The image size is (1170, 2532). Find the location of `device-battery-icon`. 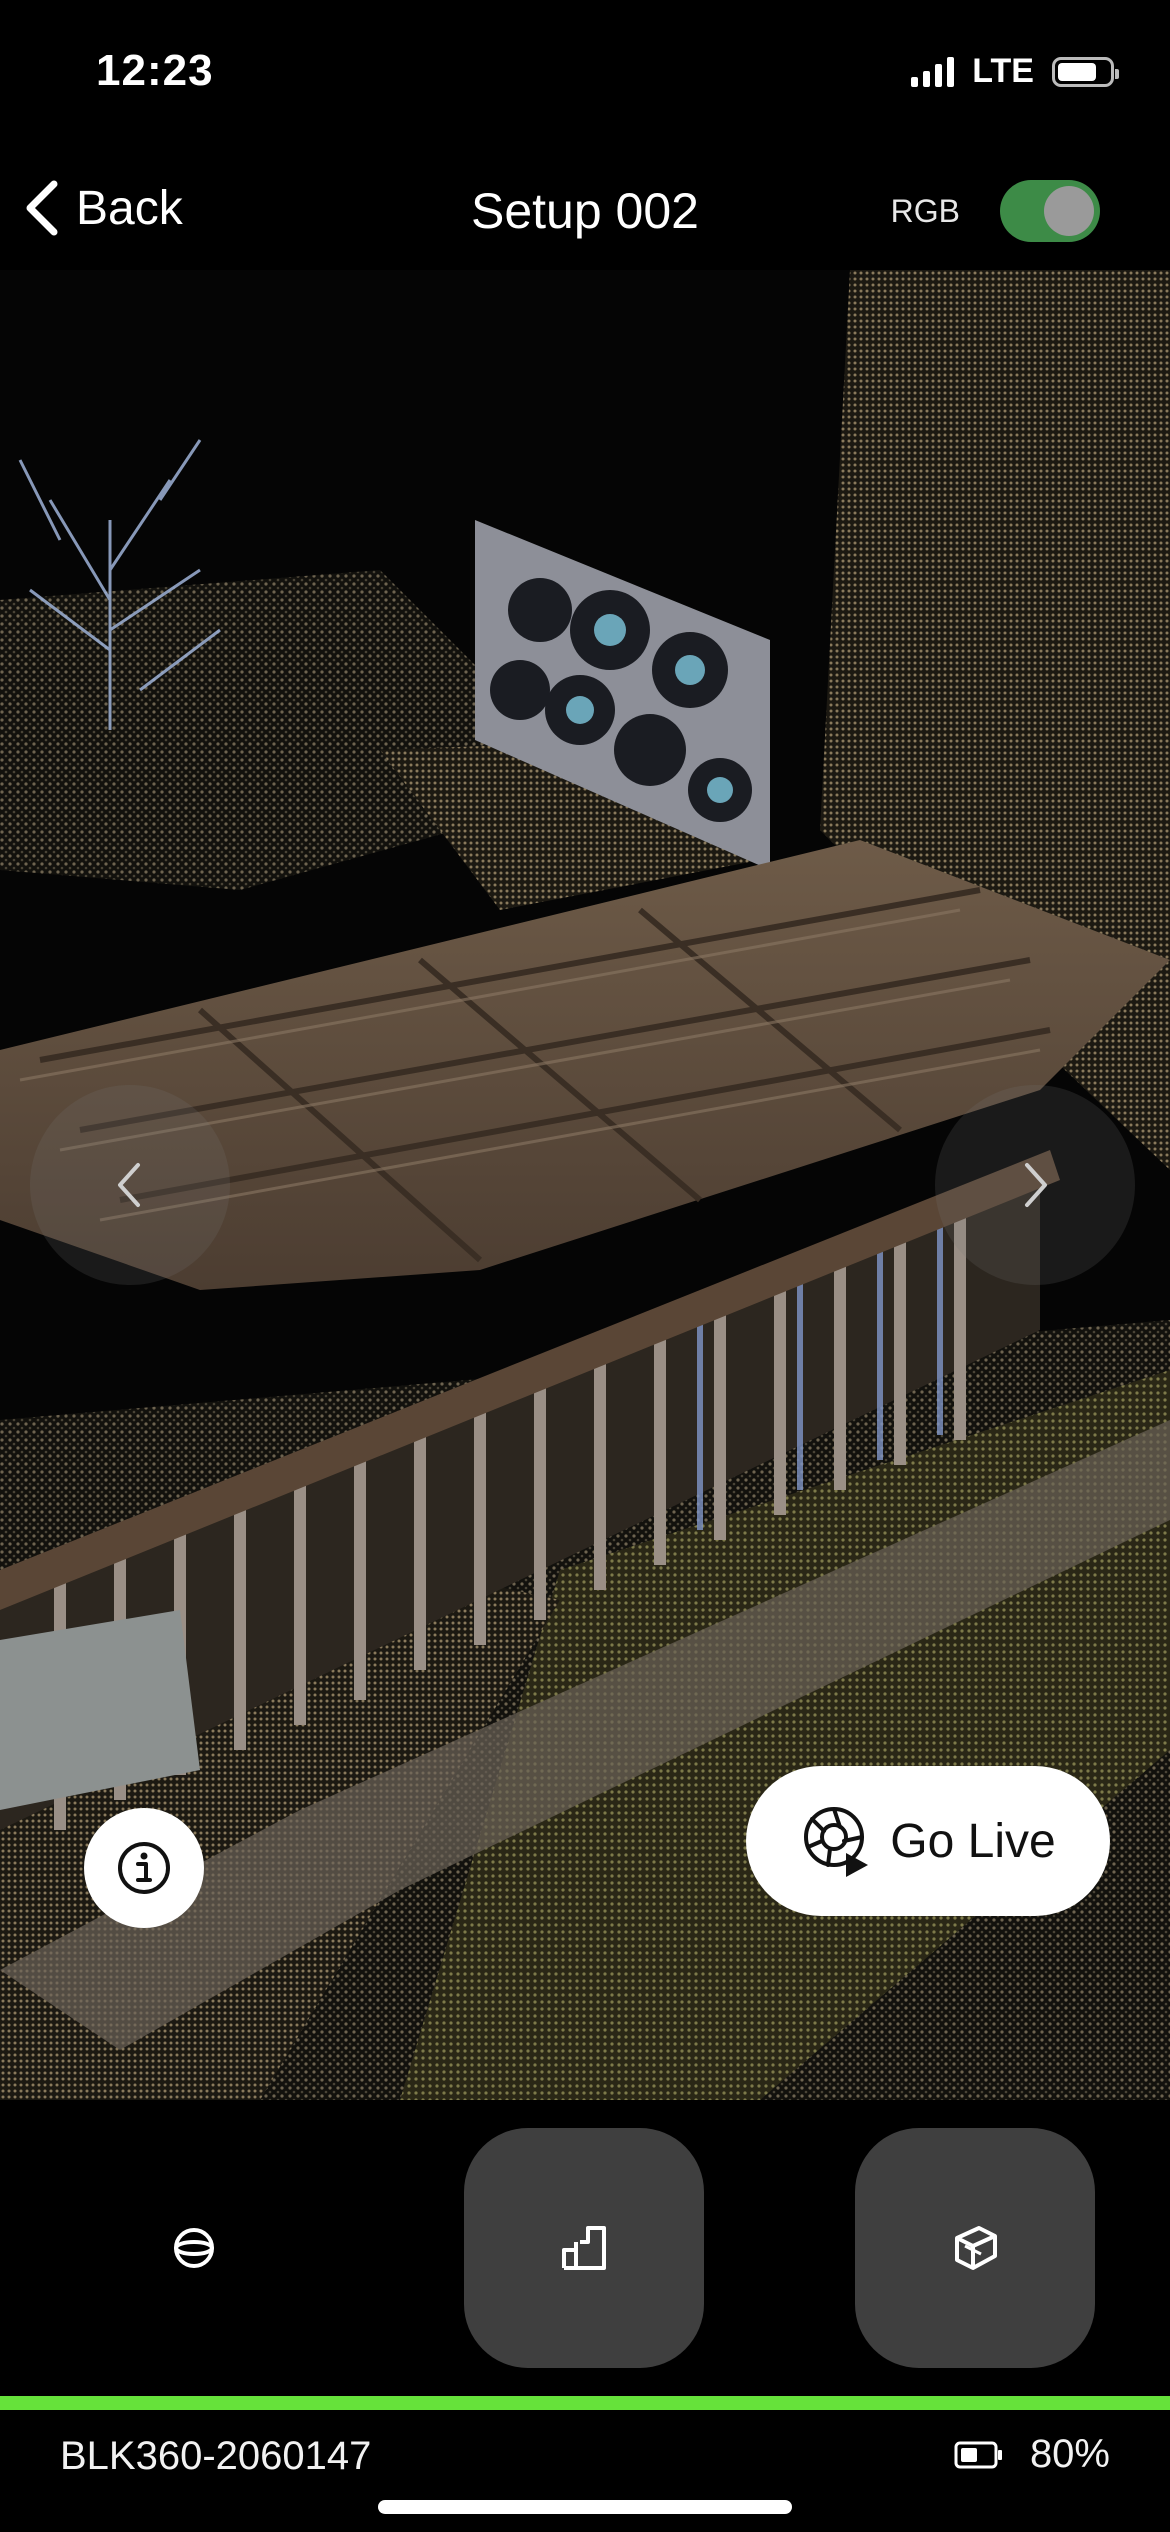

device-battery-icon is located at coordinates (978, 2454).